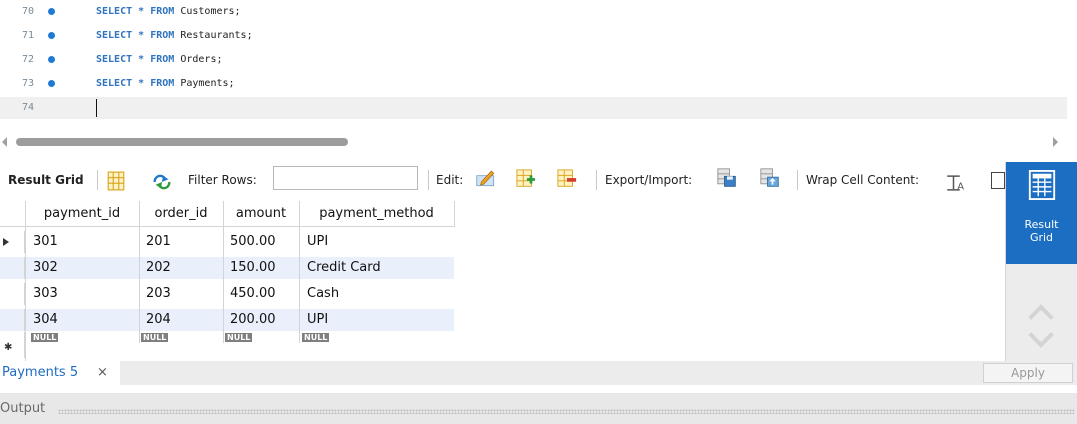 The image size is (1077, 424). What do you see at coordinates (1041, 231) in the screenshot?
I see `result-grid-side-label: Result Grid` at bounding box center [1041, 231].